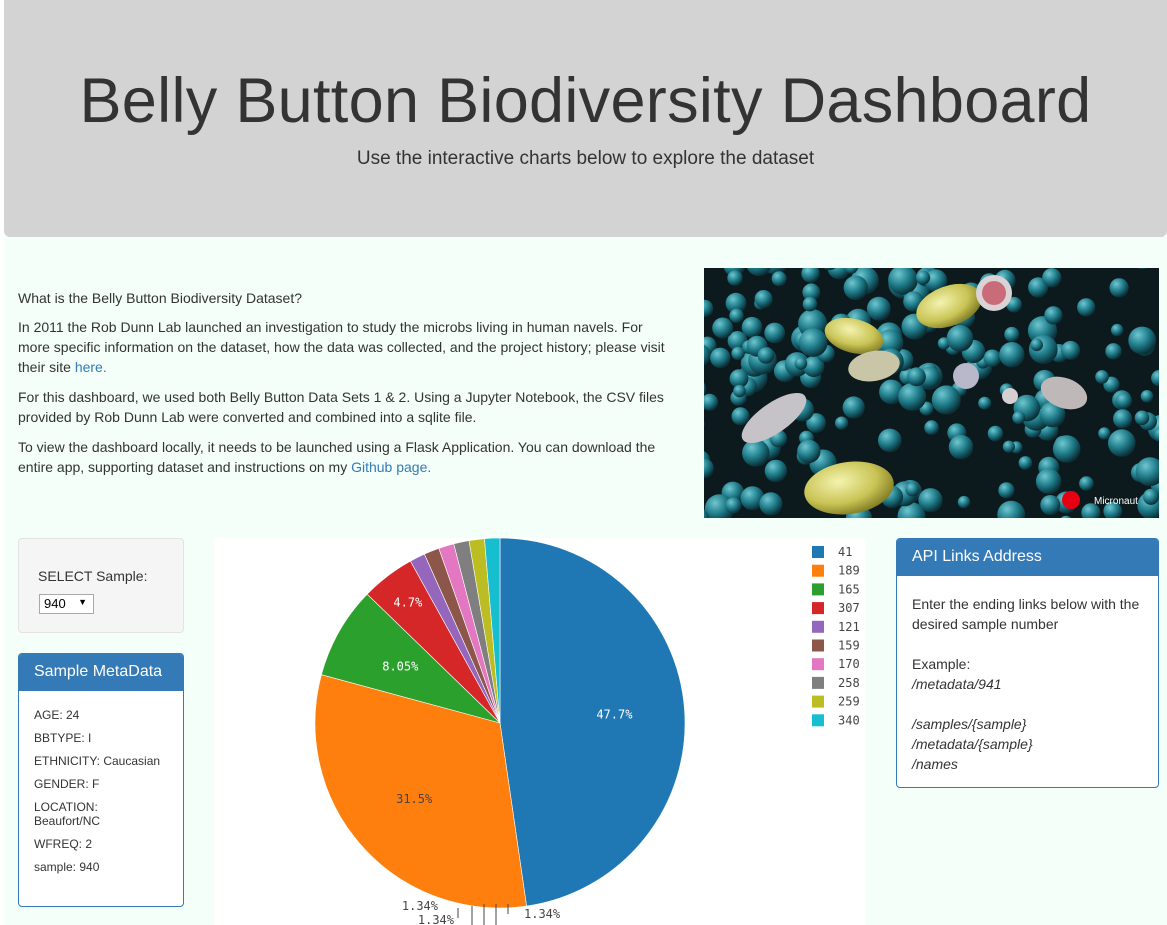 This screenshot has width=1167, height=925. I want to click on legend-label-165: 165, so click(849, 589).